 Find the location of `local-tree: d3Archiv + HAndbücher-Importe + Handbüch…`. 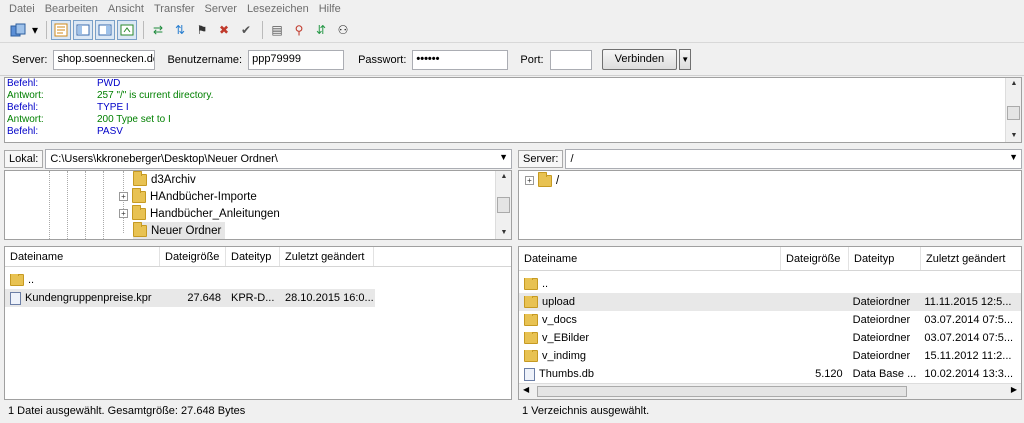

local-tree: d3Archiv + HAndbücher-Importe + Handbüch… is located at coordinates (258, 205).